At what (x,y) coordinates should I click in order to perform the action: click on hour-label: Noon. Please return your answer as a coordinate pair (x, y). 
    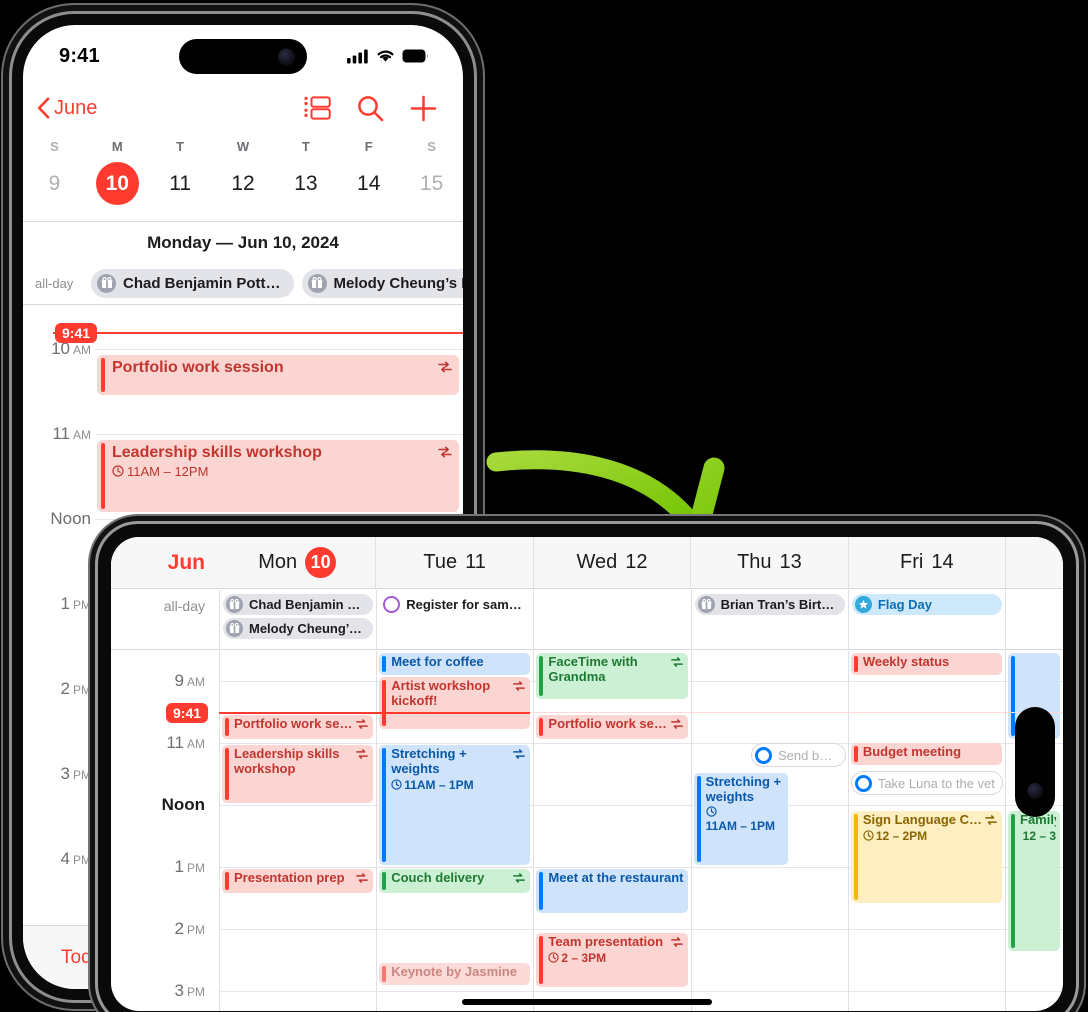
    Looking at the image, I should click on (57, 519).